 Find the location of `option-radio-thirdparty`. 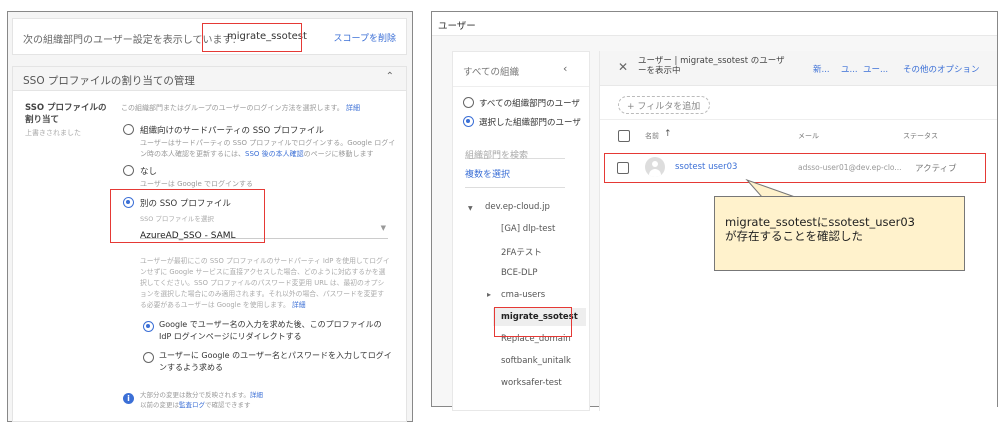

option-radio-thirdparty is located at coordinates (128, 129).